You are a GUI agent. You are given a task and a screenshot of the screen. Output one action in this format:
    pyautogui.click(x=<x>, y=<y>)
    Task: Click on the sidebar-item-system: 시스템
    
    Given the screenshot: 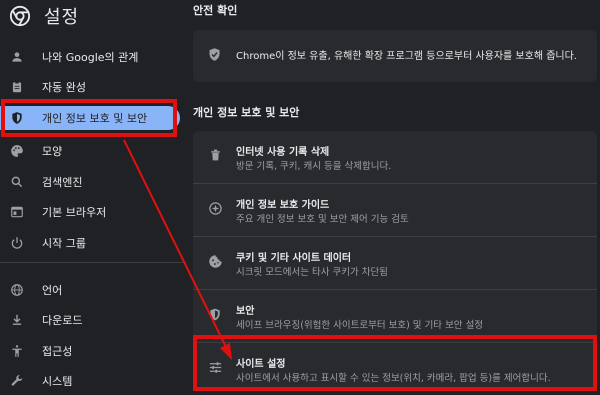 What is the action you would take?
    pyautogui.click(x=93, y=381)
    